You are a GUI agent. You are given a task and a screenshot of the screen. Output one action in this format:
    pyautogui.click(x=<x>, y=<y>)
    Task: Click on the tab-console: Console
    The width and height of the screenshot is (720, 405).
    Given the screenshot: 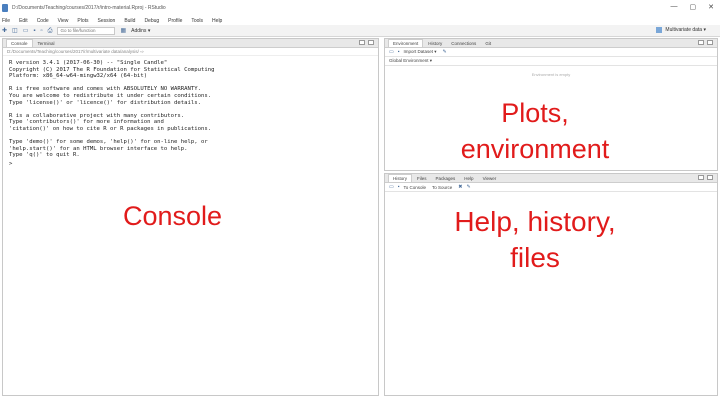 What is the action you would take?
    pyautogui.click(x=19, y=43)
    